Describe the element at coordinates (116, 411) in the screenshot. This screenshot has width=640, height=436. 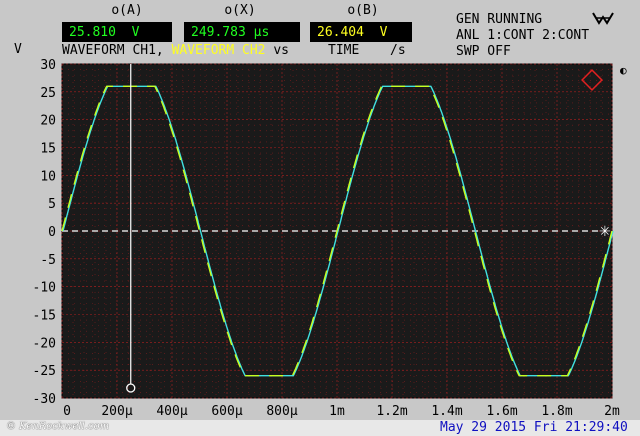
I see `x-tick-label: 200μ` at that location.